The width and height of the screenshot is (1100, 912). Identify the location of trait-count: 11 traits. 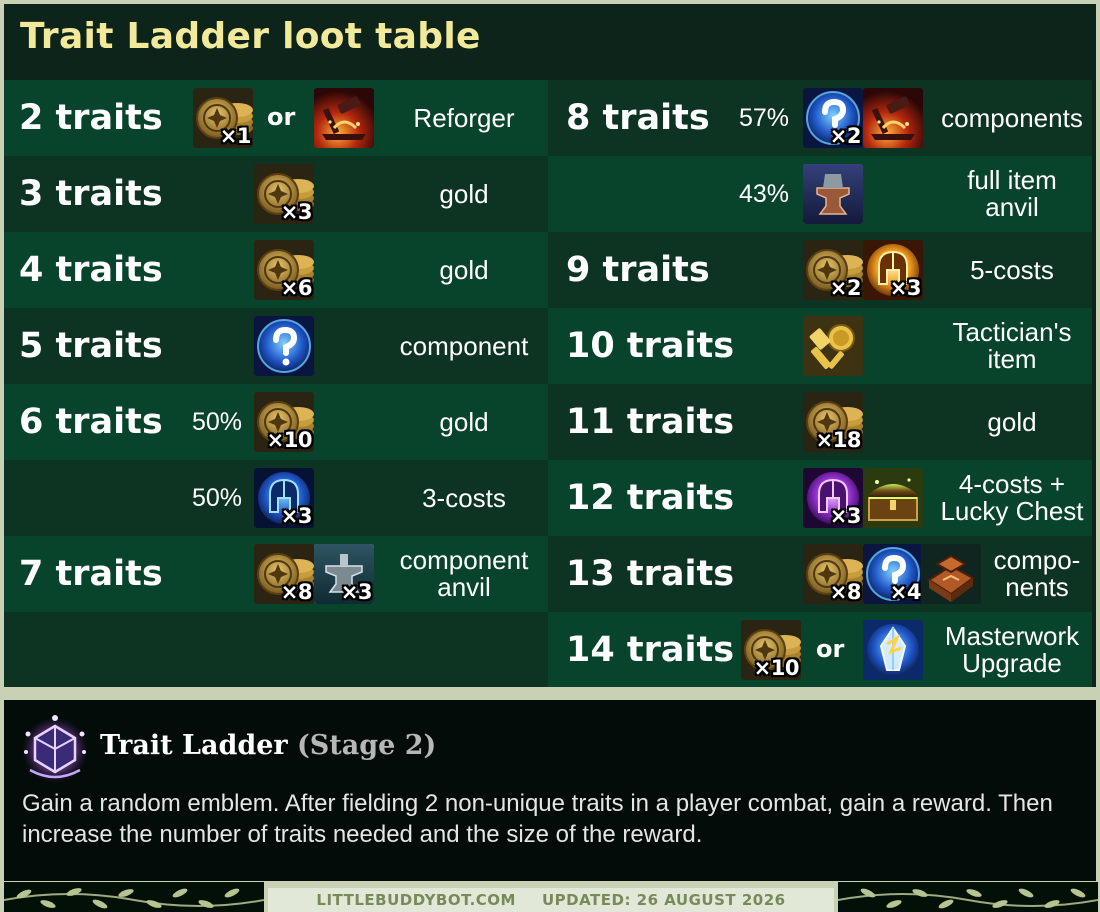
(650, 422).